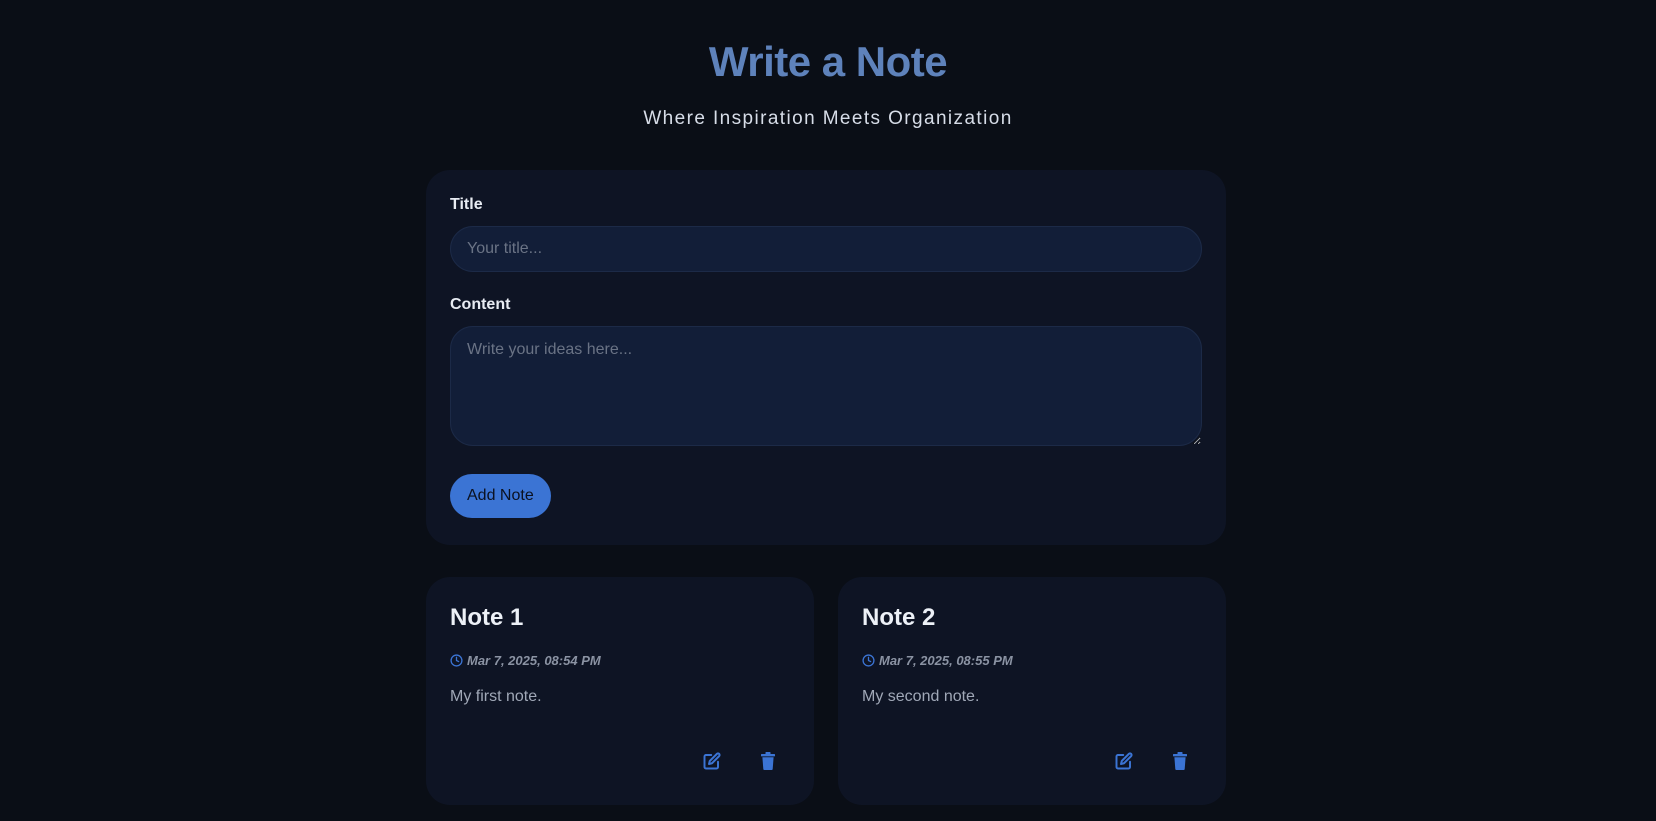 This screenshot has width=1656, height=821. I want to click on note-title: Note 2, so click(899, 617).